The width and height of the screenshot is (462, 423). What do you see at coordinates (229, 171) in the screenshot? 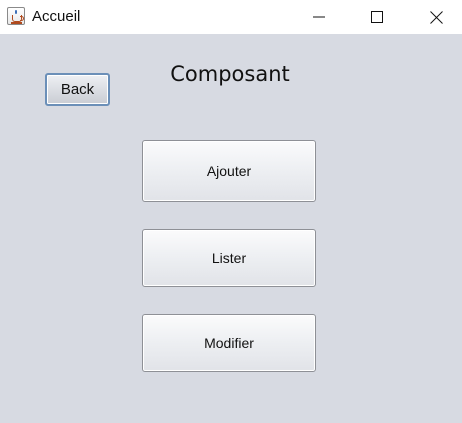
I see `ajouter-button: Ajouter` at bounding box center [229, 171].